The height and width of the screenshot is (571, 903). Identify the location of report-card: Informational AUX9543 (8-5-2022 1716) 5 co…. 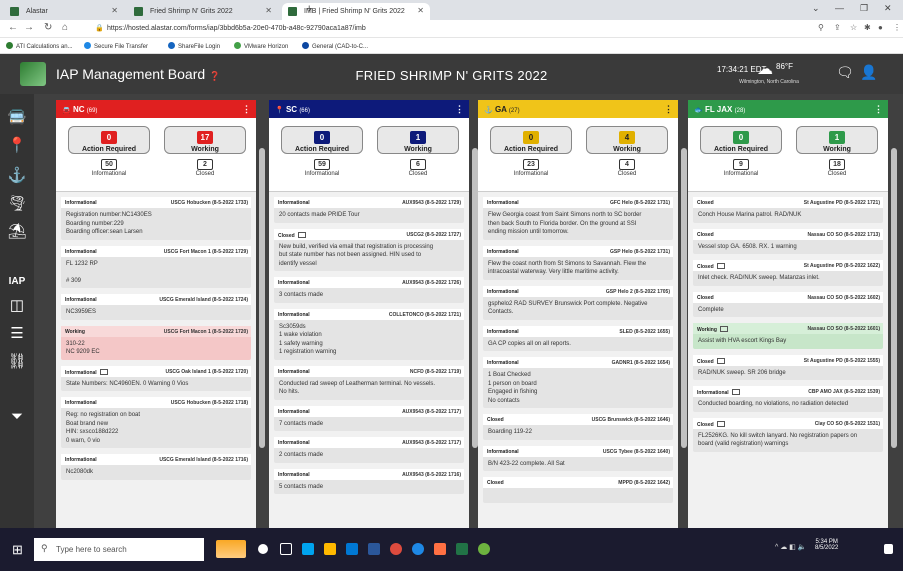
(369, 481).